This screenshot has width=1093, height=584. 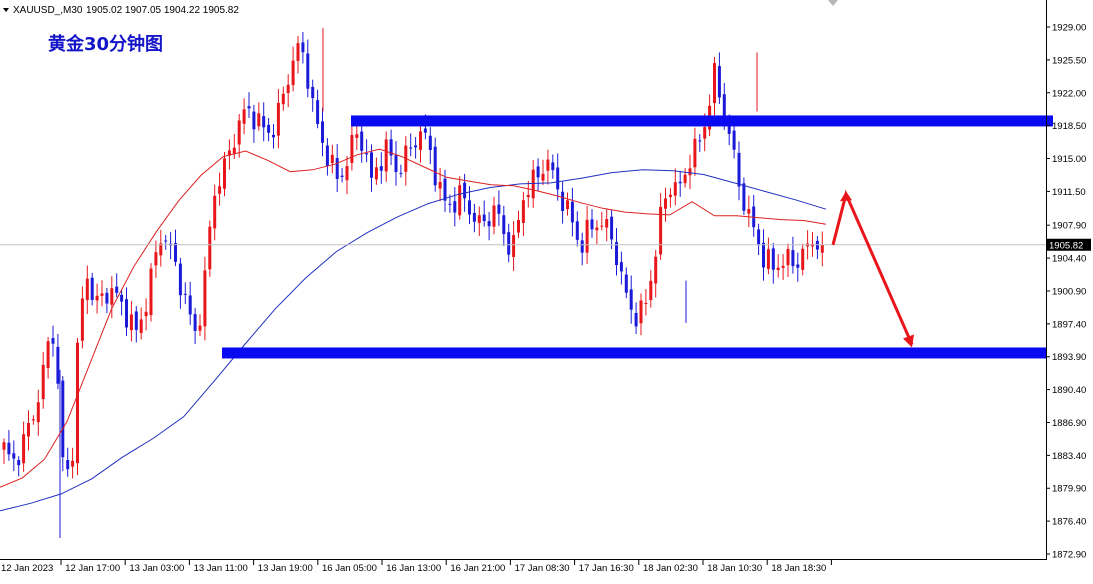 I want to click on time-tick-label: 16 Jan 21:00, so click(x=477, y=568).